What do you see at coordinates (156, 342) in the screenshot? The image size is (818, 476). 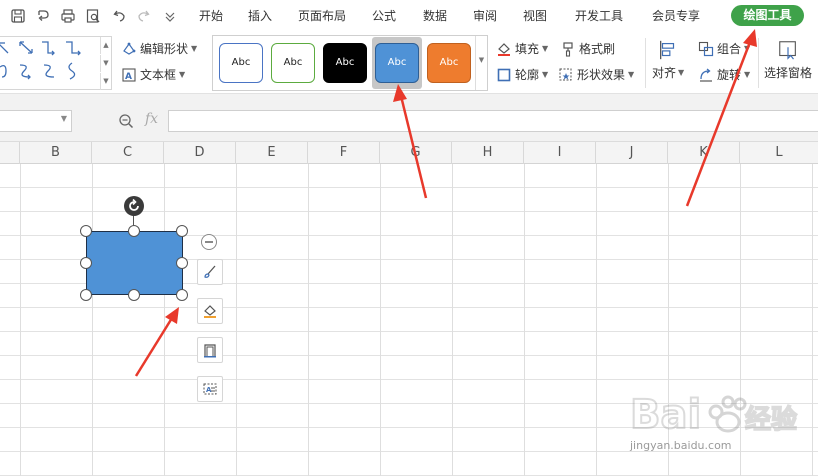 I see `red-arrow-to-shape` at bounding box center [156, 342].